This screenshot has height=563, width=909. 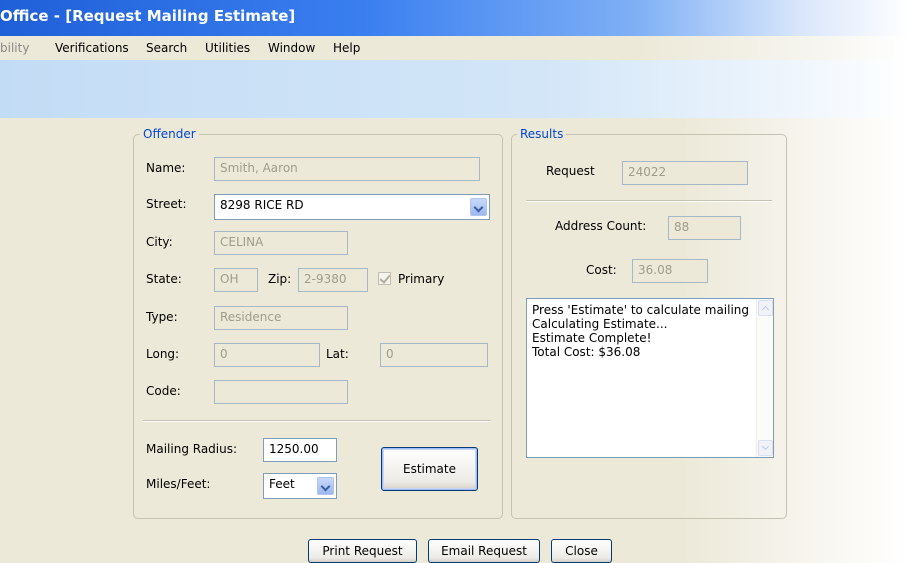 What do you see at coordinates (454, 89) in the screenshot?
I see `header-band` at bounding box center [454, 89].